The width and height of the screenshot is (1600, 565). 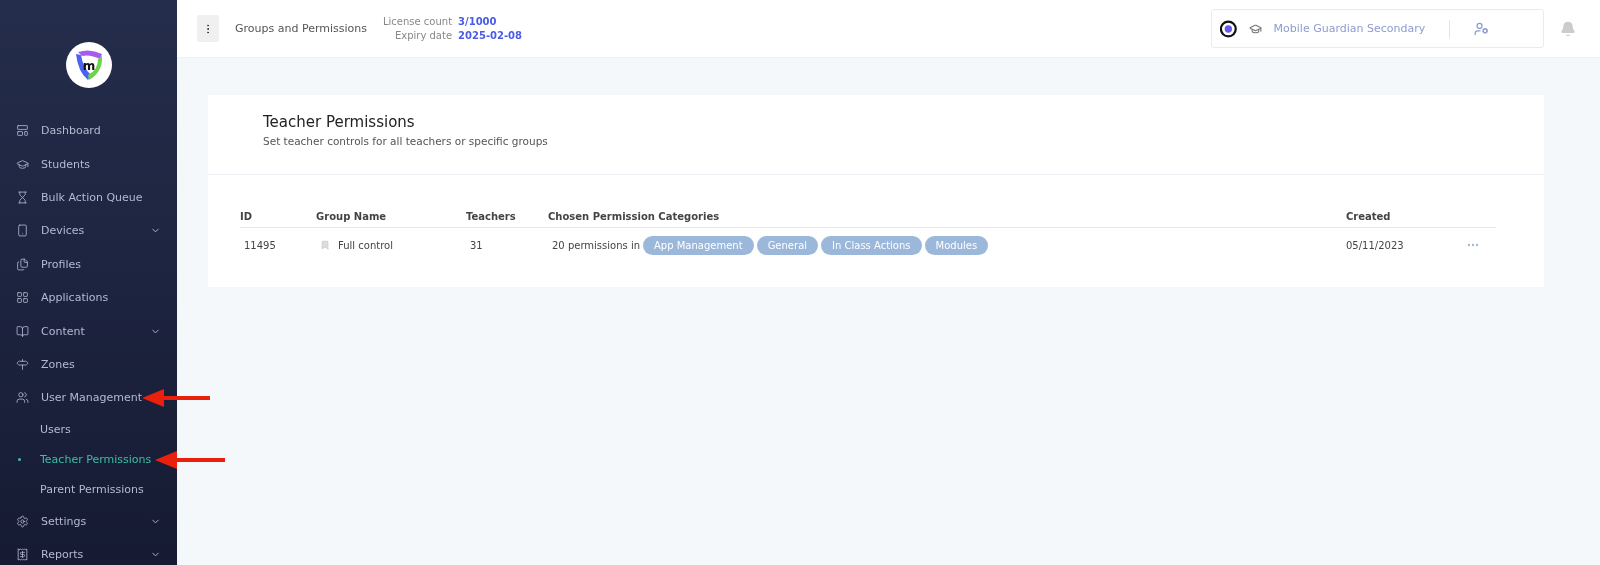 What do you see at coordinates (1568, 28) in the screenshot?
I see `notification-bell-icon` at bounding box center [1568, 28].